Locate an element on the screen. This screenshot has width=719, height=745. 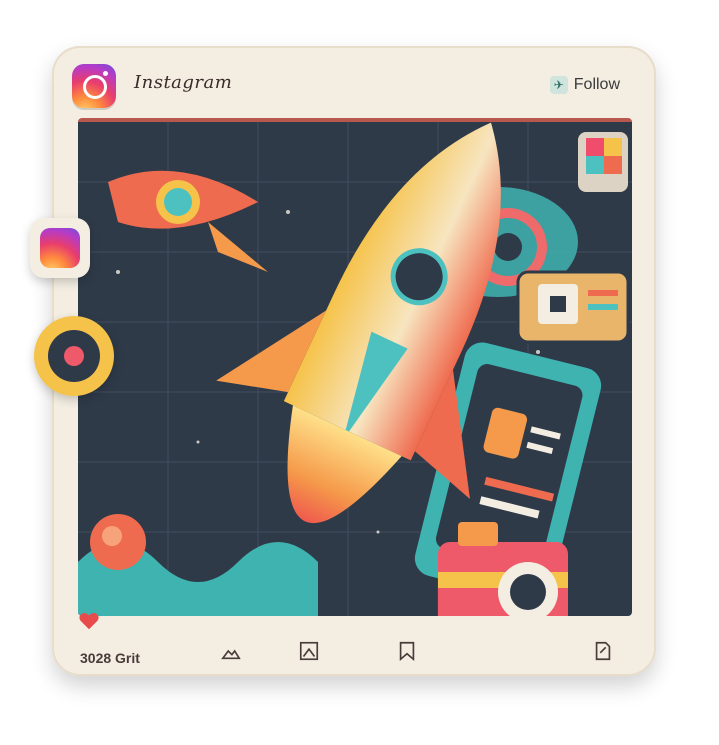
image-frame-icon is located at coordinates (309, 651).